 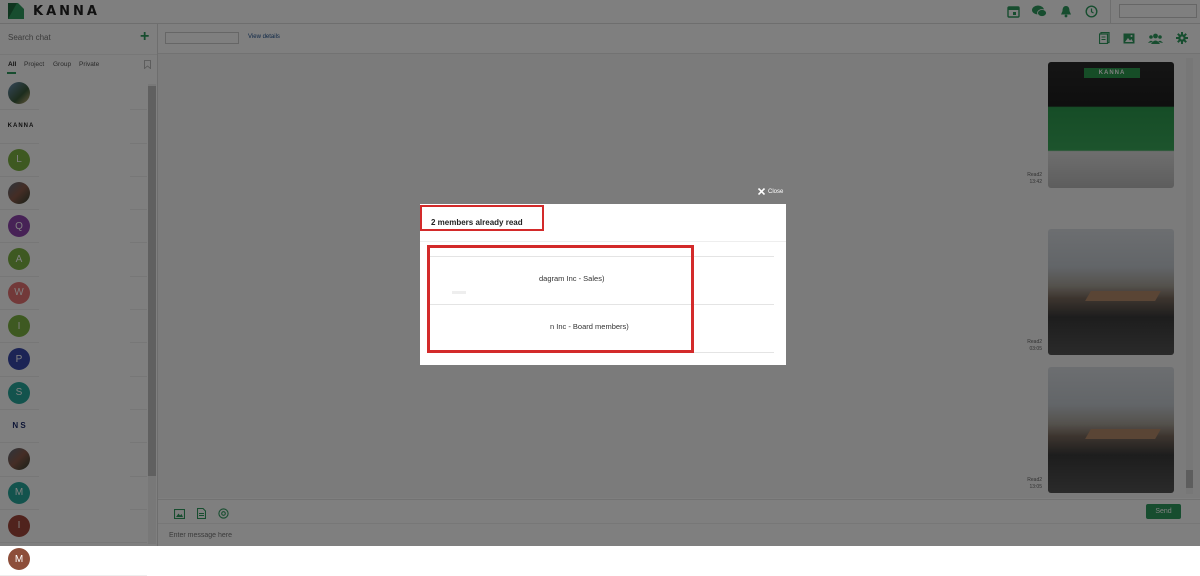 What do you see at coordinates (603, 241) in the screenshot?
I see `modal-divider` at bounding box center [603, 241].